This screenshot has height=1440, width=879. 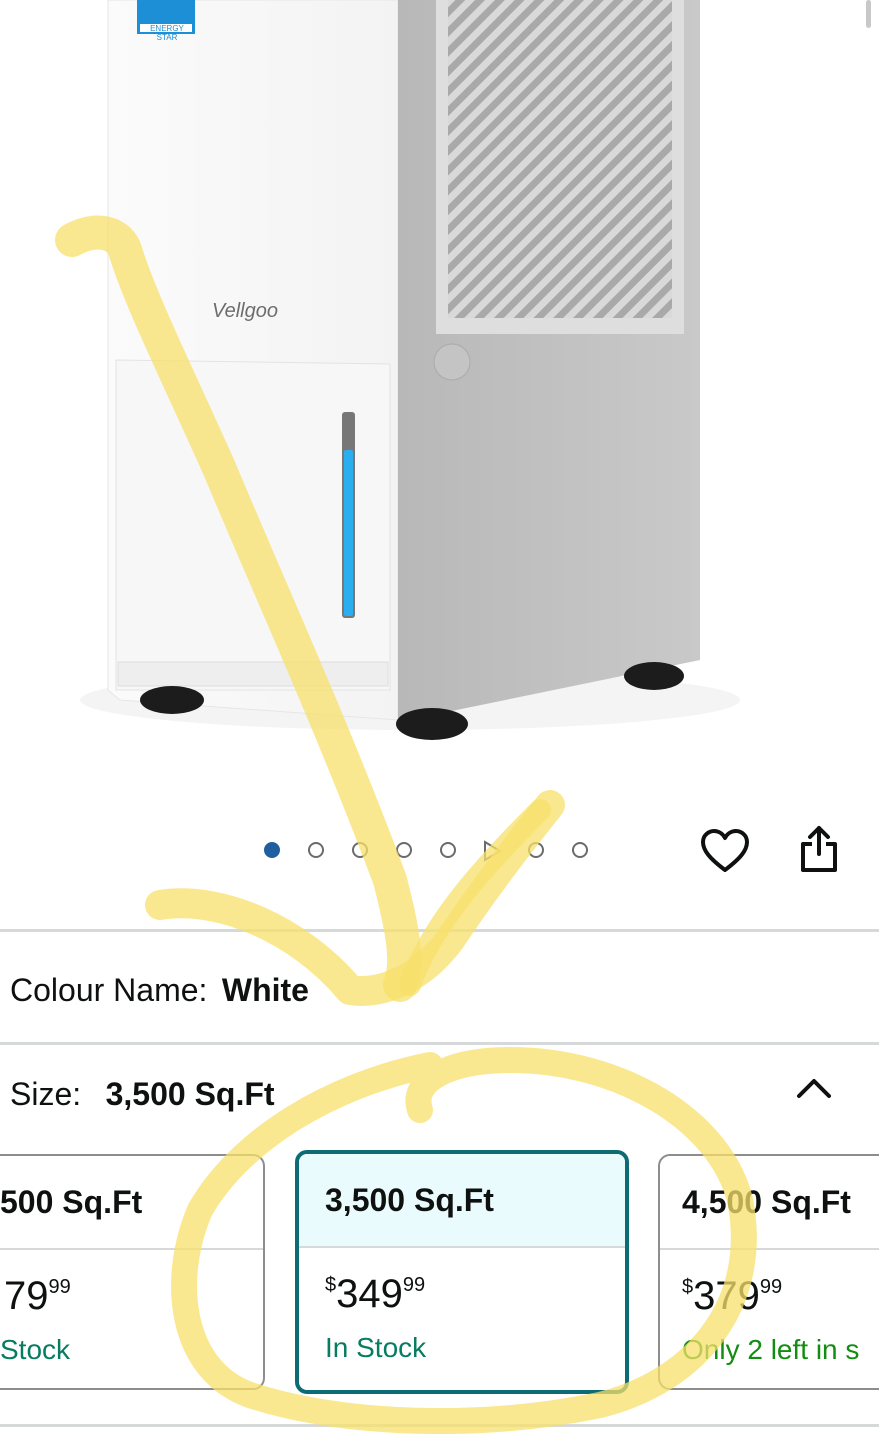 I want to click on size-option-stock: Only 2 left in s, so click(x=771, y=1349).